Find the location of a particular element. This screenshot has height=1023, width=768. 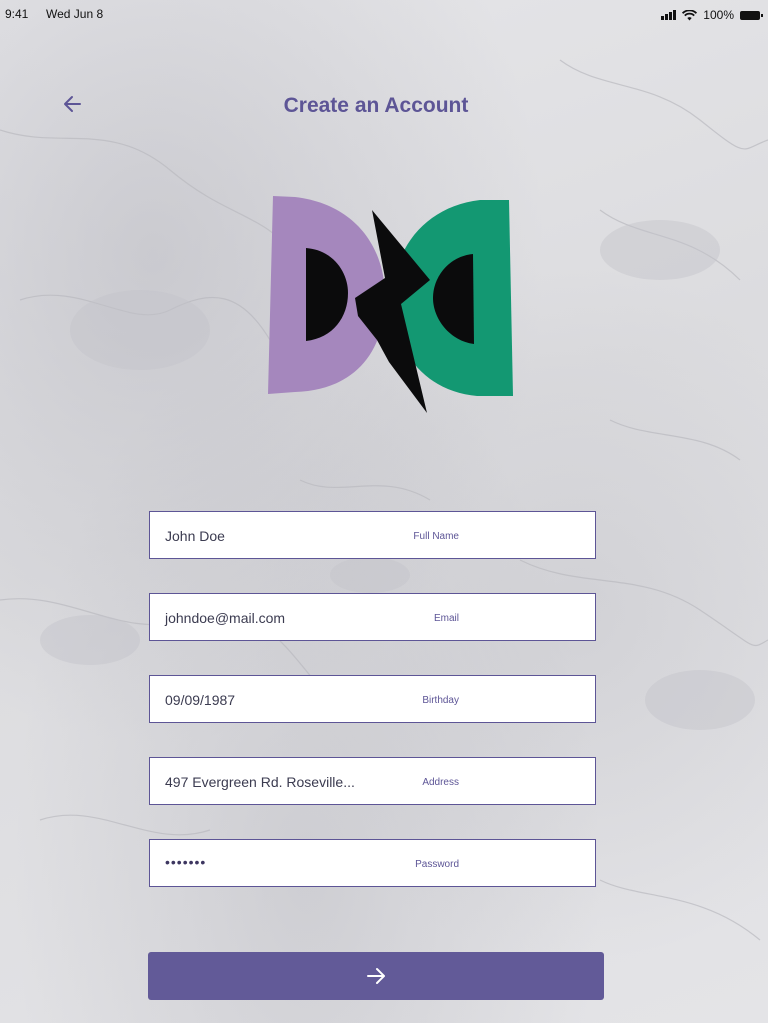

status-bar: 9:41 Wed Jun 8 100% is located at coordinates (384, 14).